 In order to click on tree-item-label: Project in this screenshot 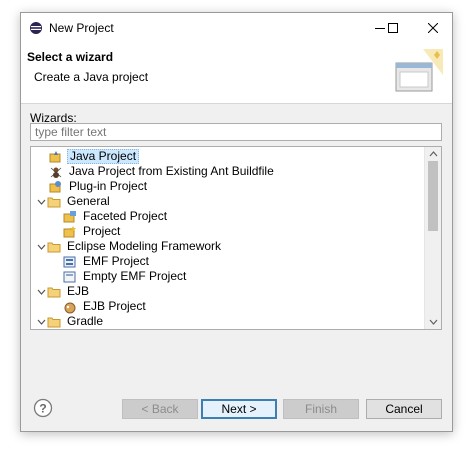, I will do `click(102, 231)`.